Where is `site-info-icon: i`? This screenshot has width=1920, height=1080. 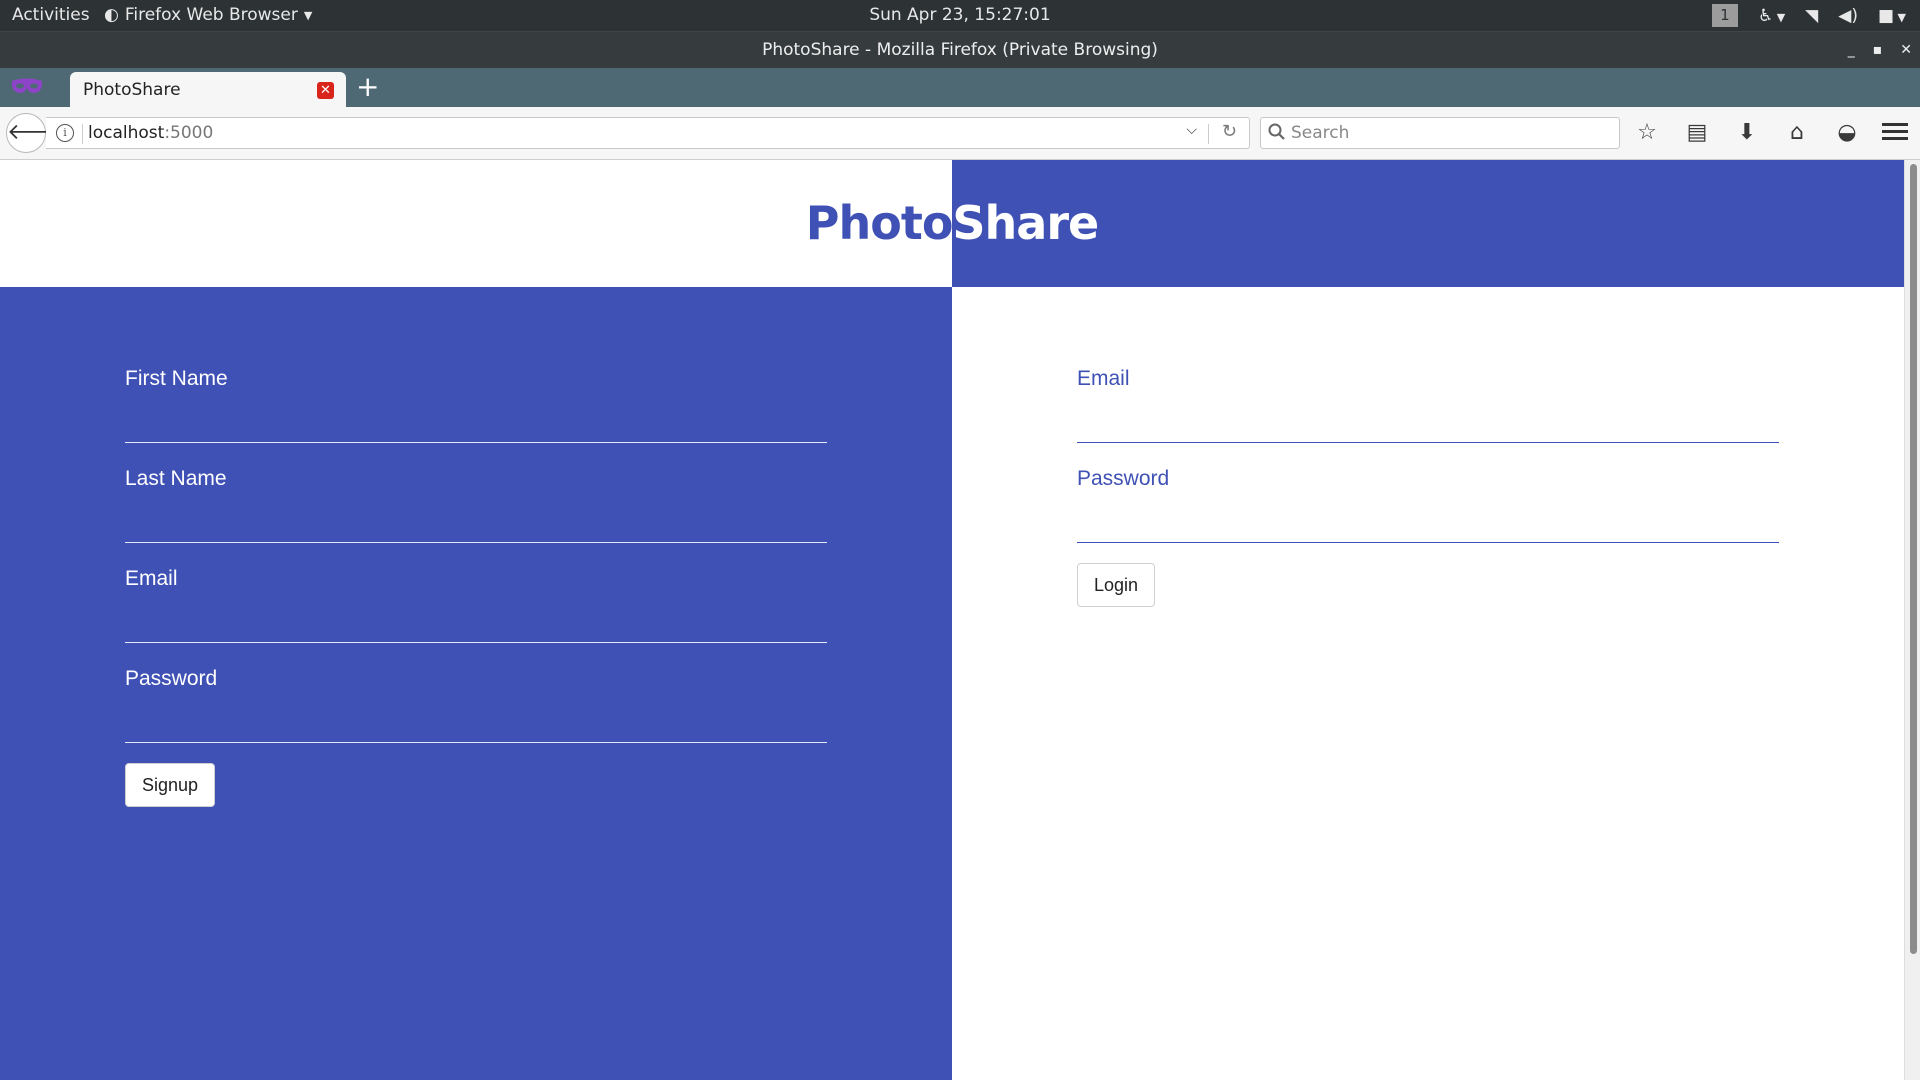 site-info-icon: i is located at coordinates (65, 133).